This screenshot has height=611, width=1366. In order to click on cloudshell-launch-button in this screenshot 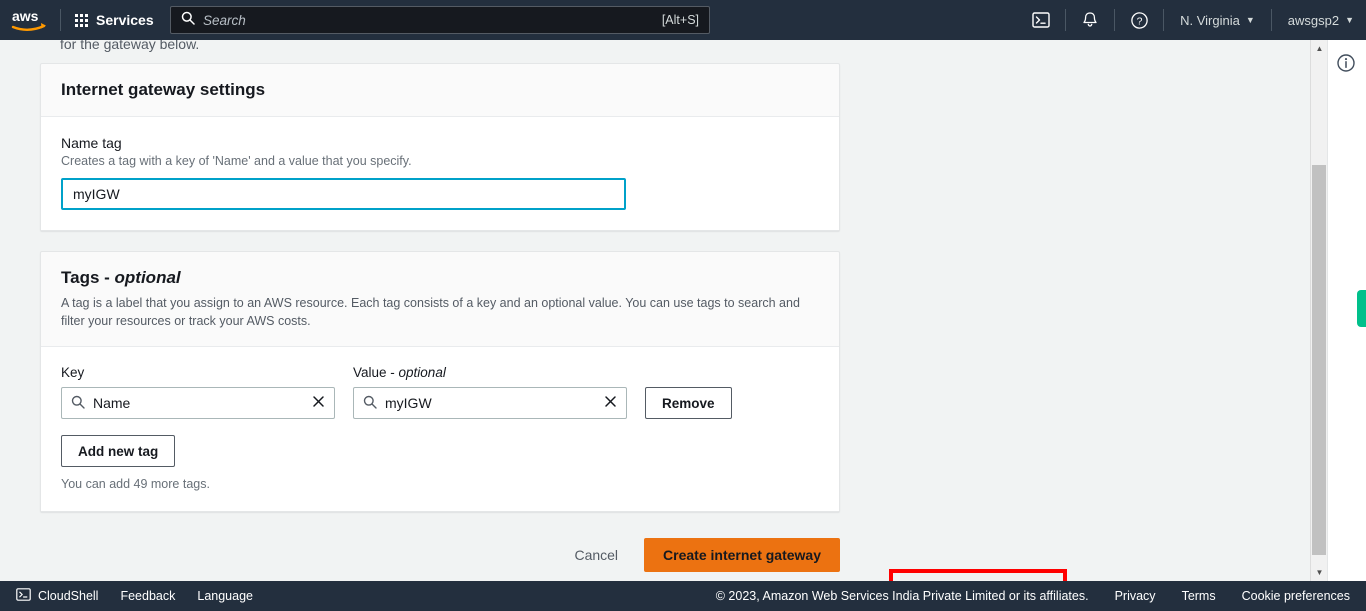, I will do `click(1041, 20)`.